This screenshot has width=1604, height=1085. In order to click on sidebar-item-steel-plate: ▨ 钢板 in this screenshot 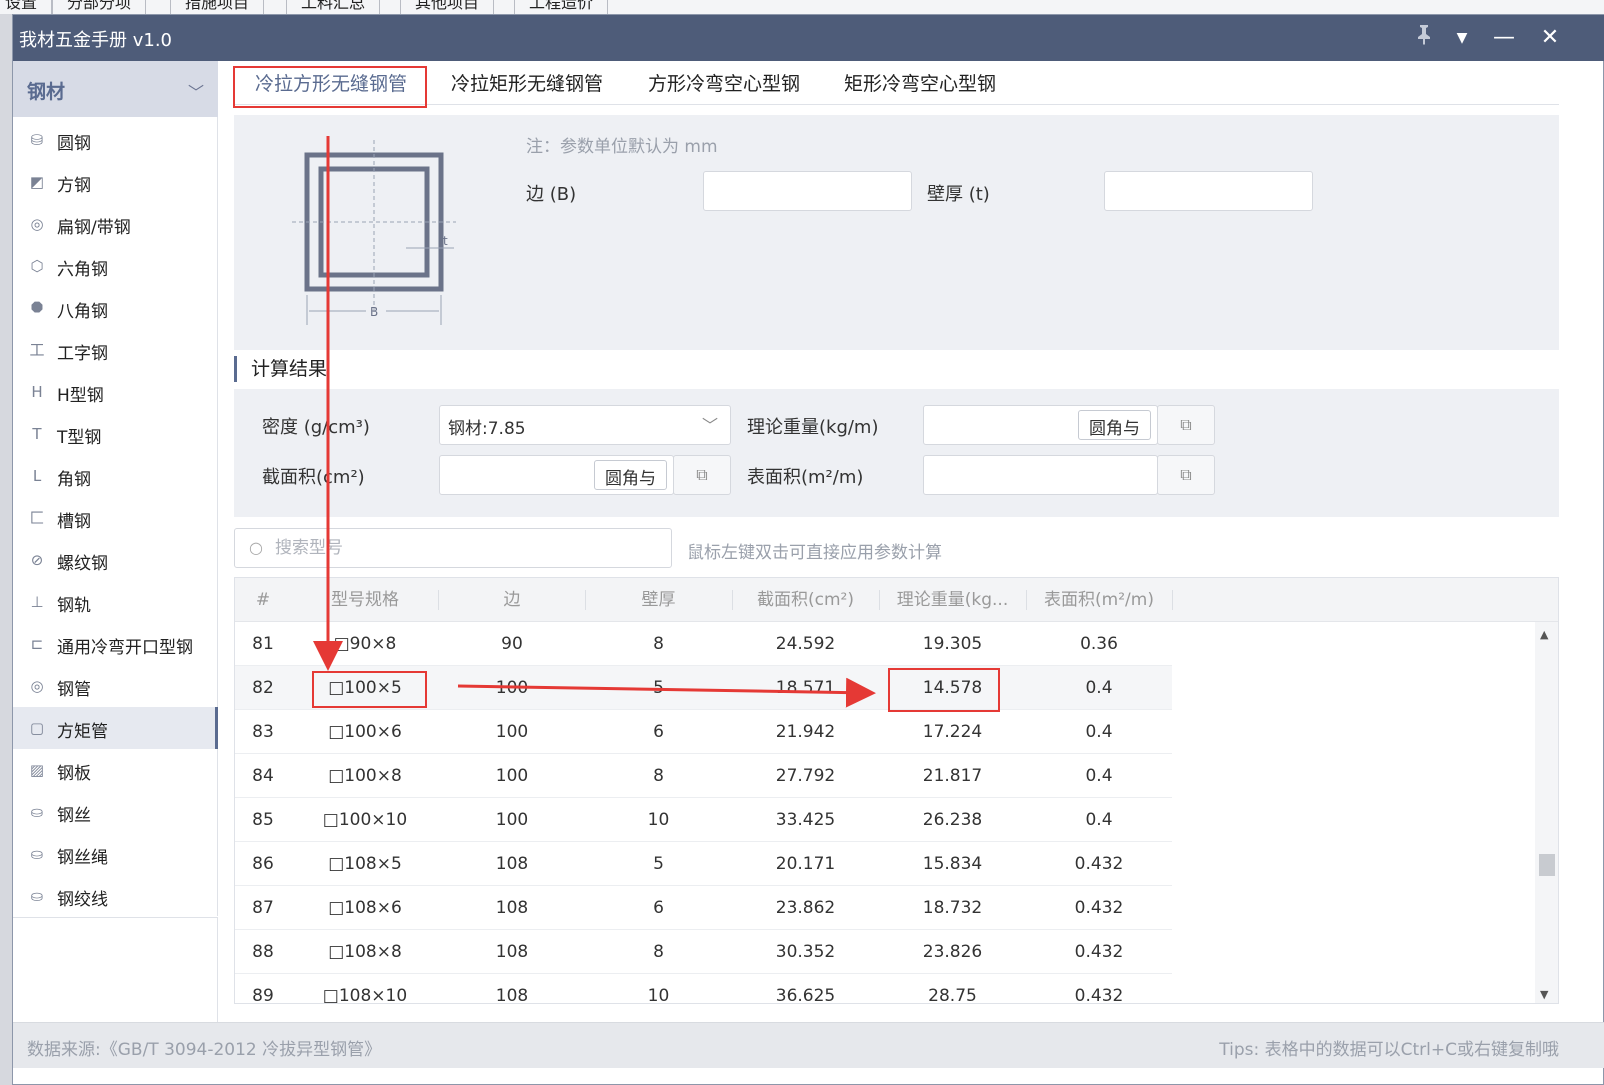, I will do `click(115, 770)`.